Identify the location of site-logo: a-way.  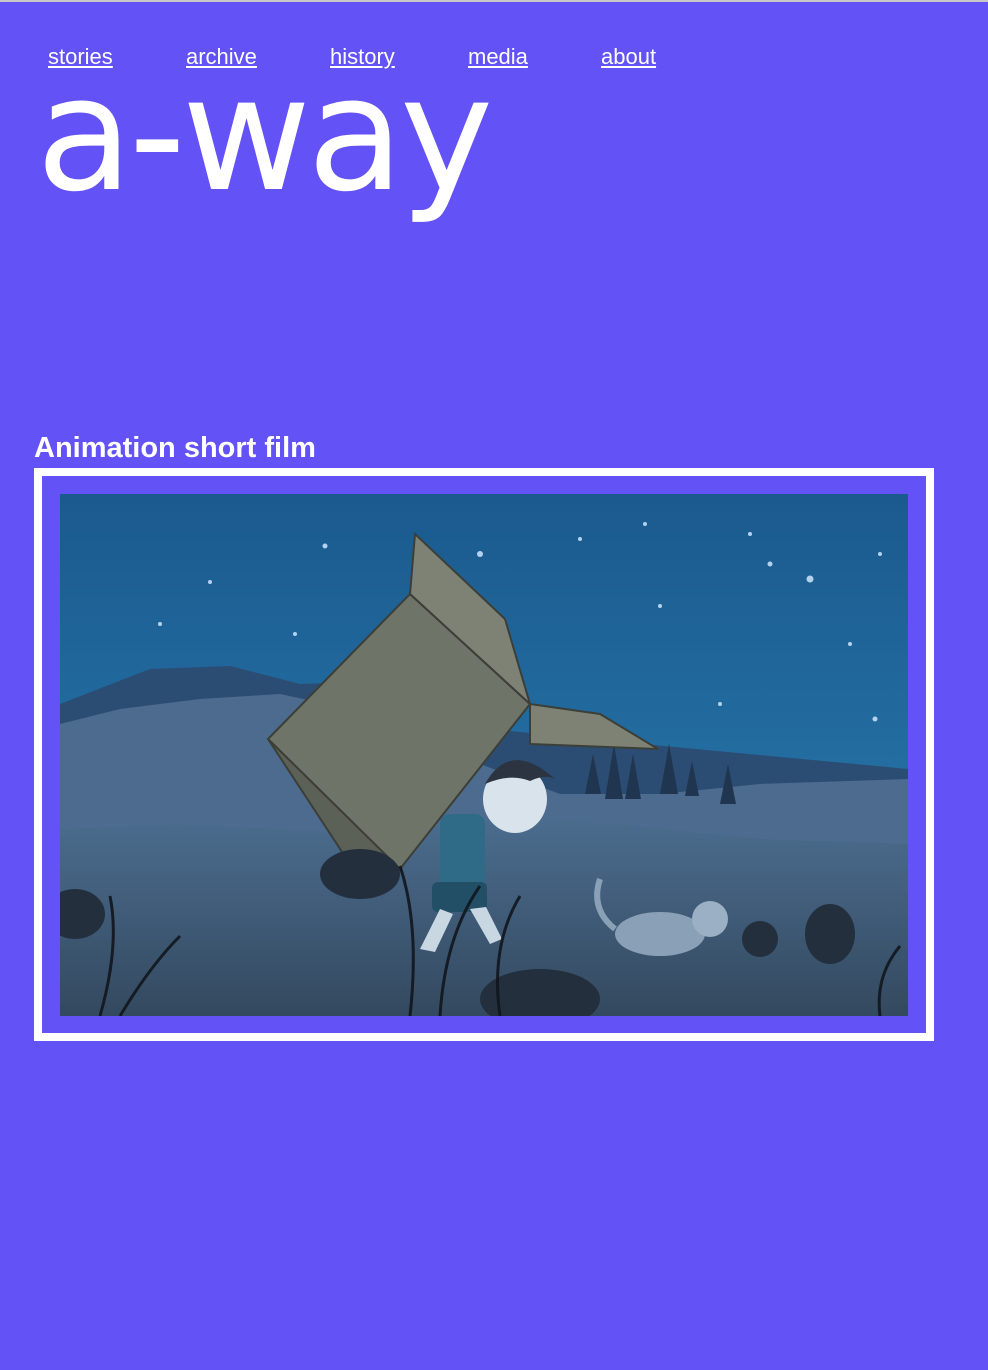
(264, 135).